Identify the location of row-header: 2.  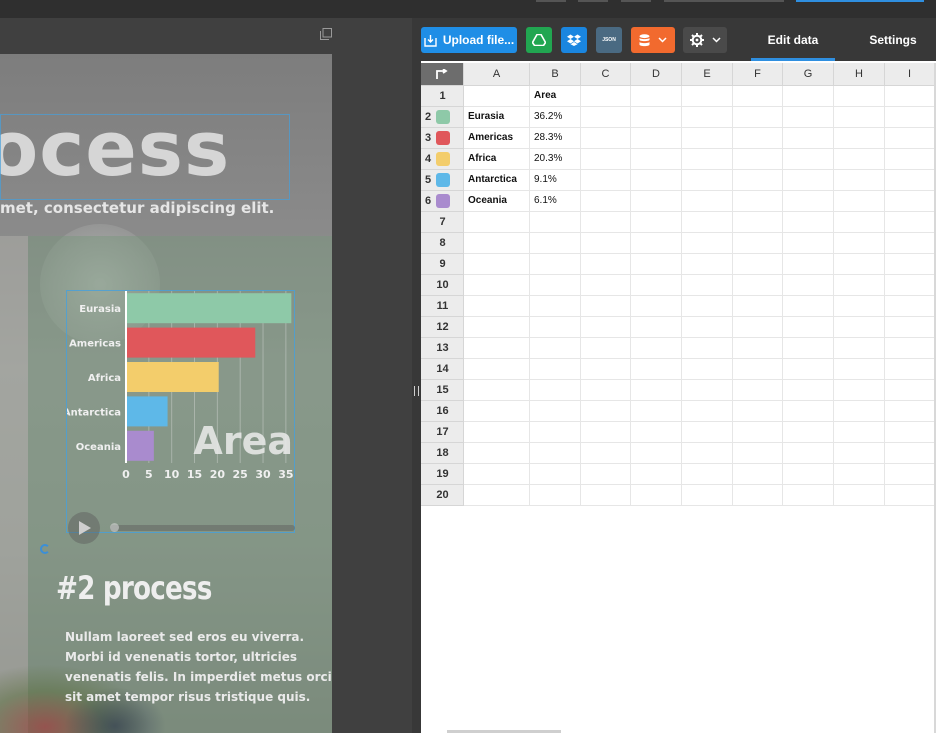
(442, 117).